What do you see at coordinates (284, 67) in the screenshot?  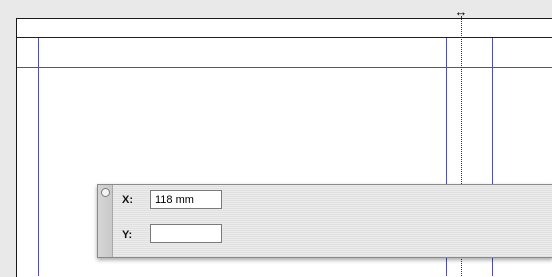 I see `top-margin-guide` at bounding box center [284, 67].